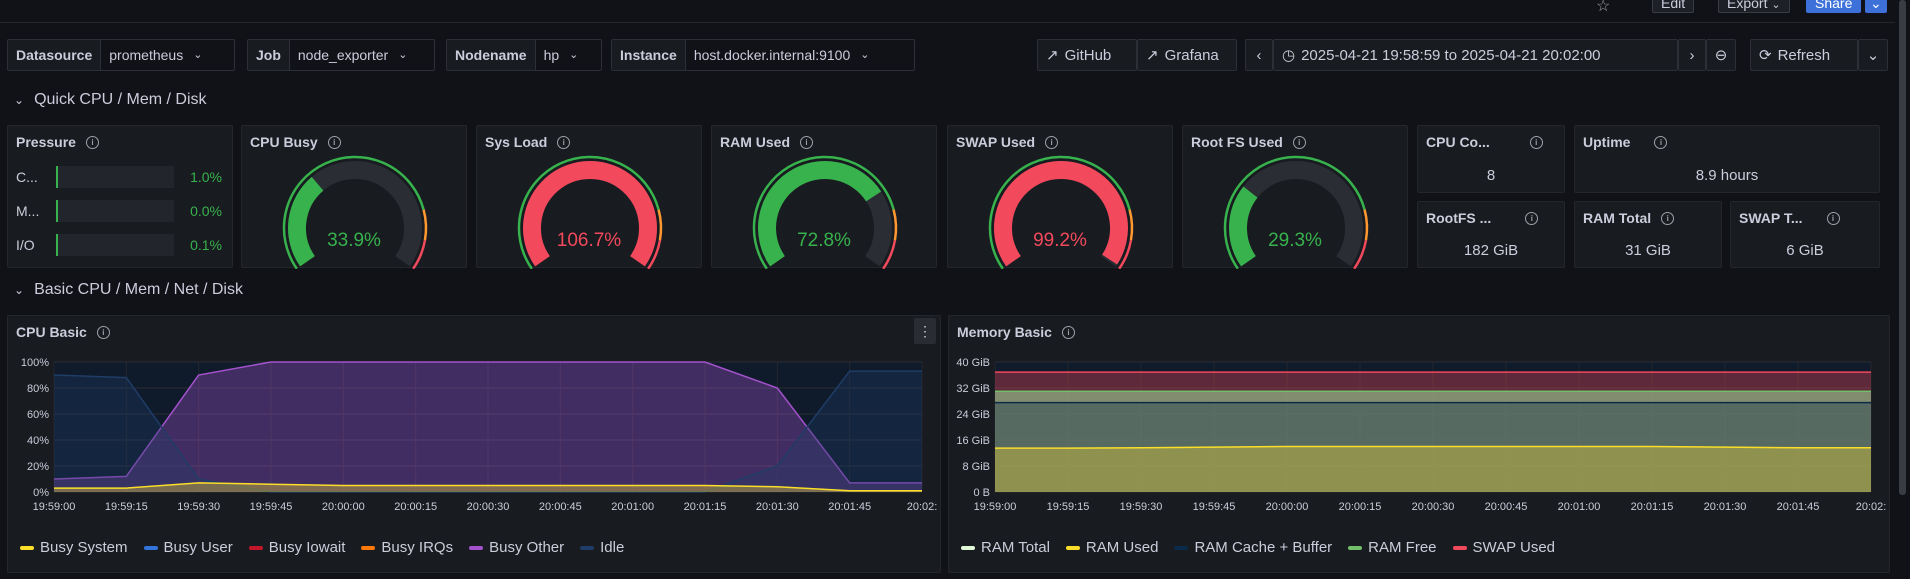 This screenshot has width=1910, height=579. Describe the element at coordinates (407, 547) in the screenshot. I see `legend-item: Busy IRQs` at that location.